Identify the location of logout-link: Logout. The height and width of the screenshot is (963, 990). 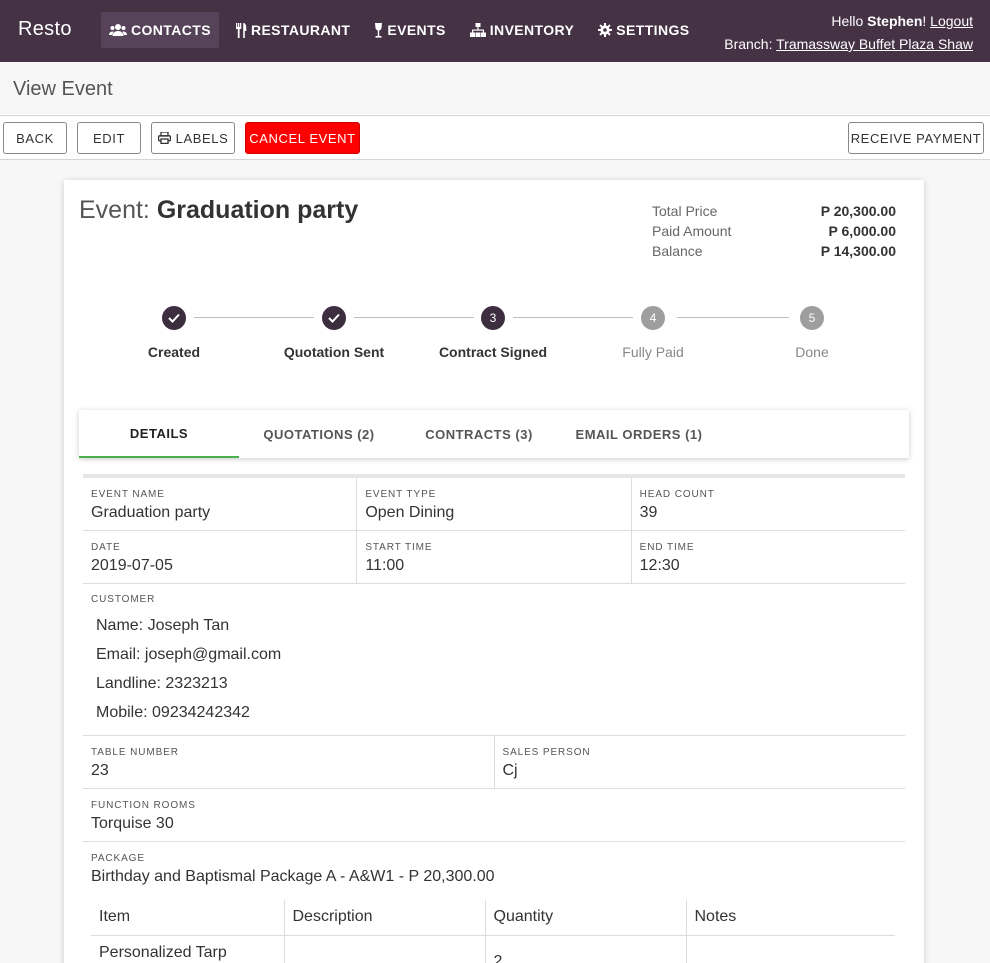
(951, 21).